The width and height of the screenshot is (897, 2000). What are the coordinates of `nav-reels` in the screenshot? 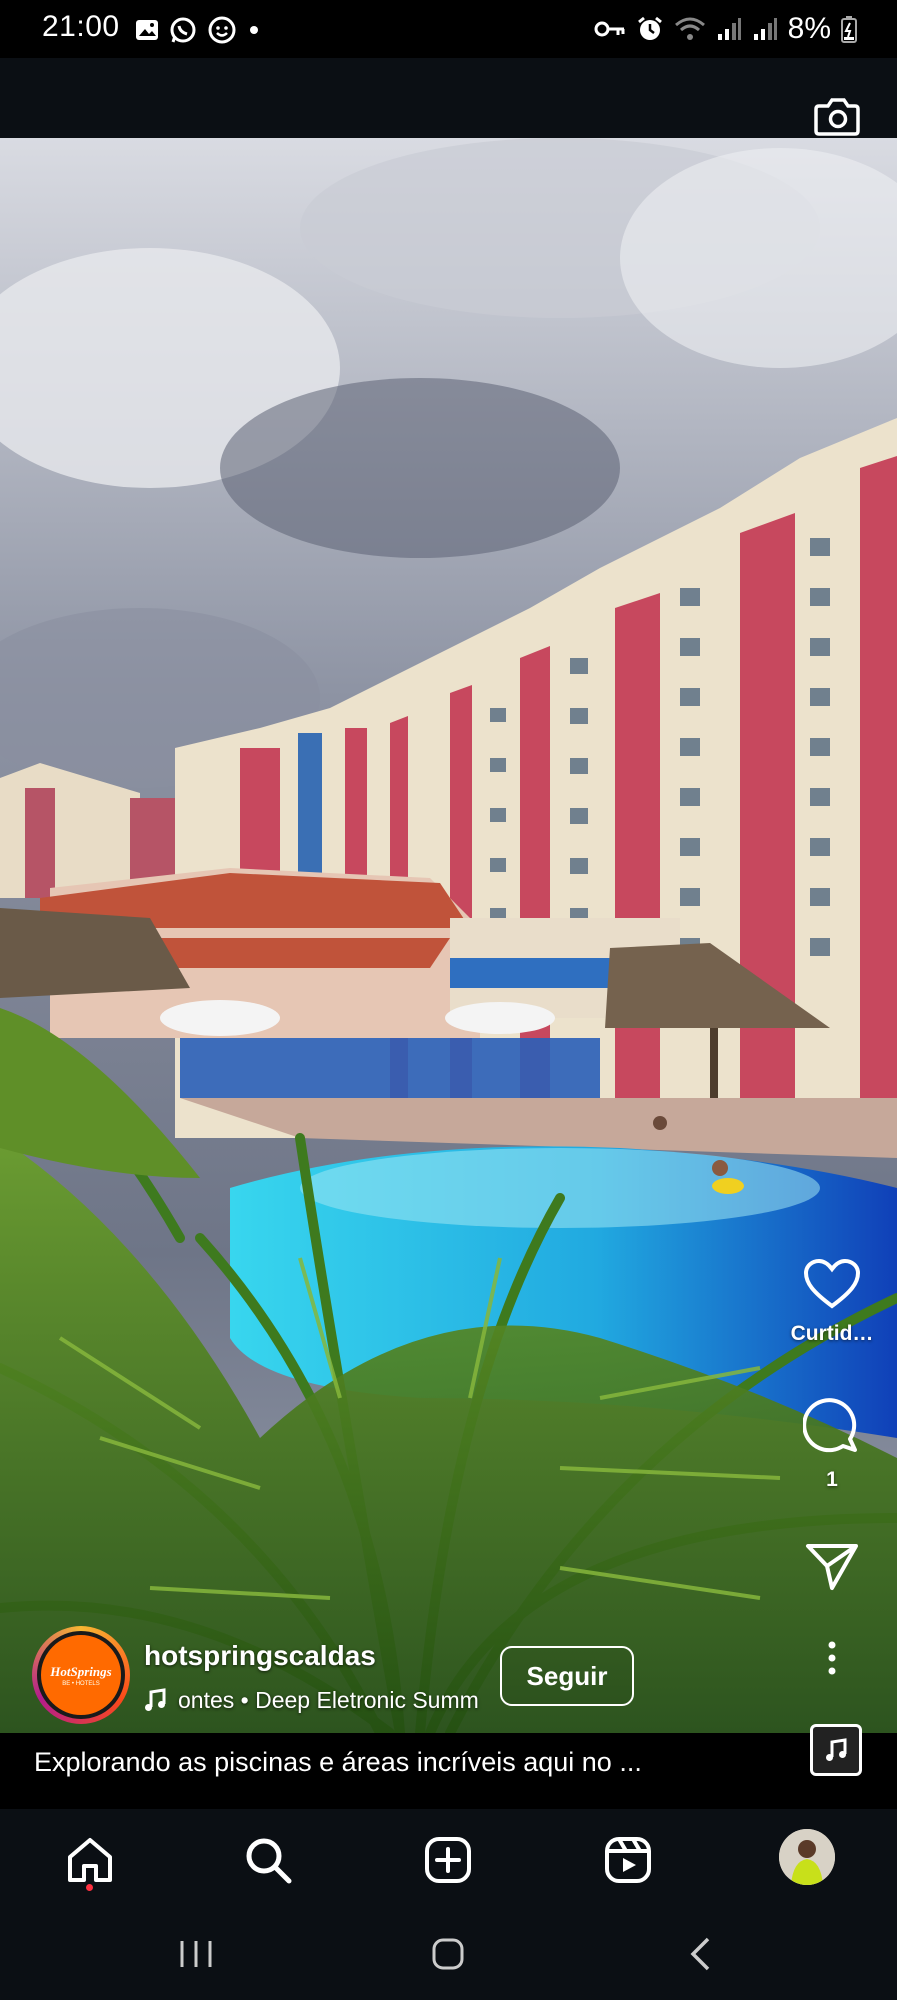 It's located at (628, 1860).